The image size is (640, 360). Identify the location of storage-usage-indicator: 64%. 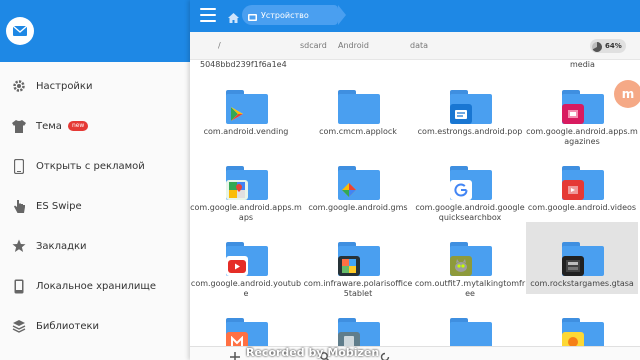
(608, 46).